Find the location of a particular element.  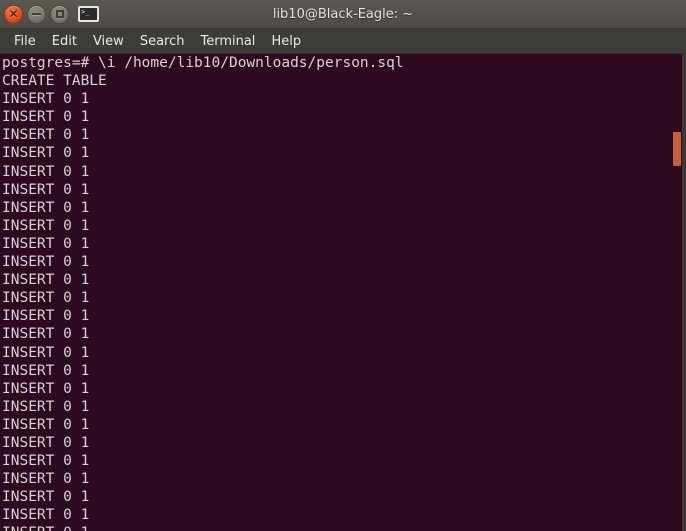

minimize-icon is located at coordinates (36, 14).